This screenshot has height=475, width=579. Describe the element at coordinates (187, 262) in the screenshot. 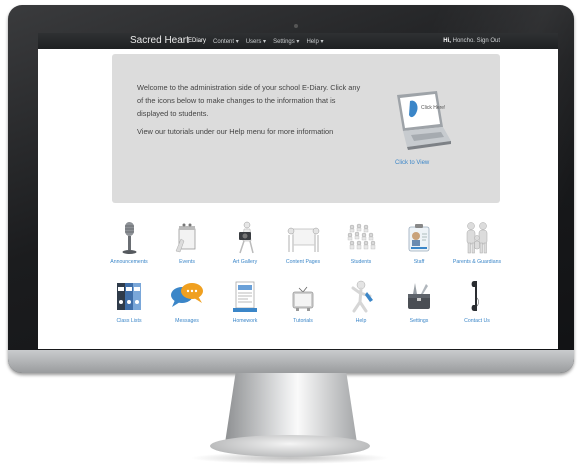

I see `tile-label: Events` at that location.